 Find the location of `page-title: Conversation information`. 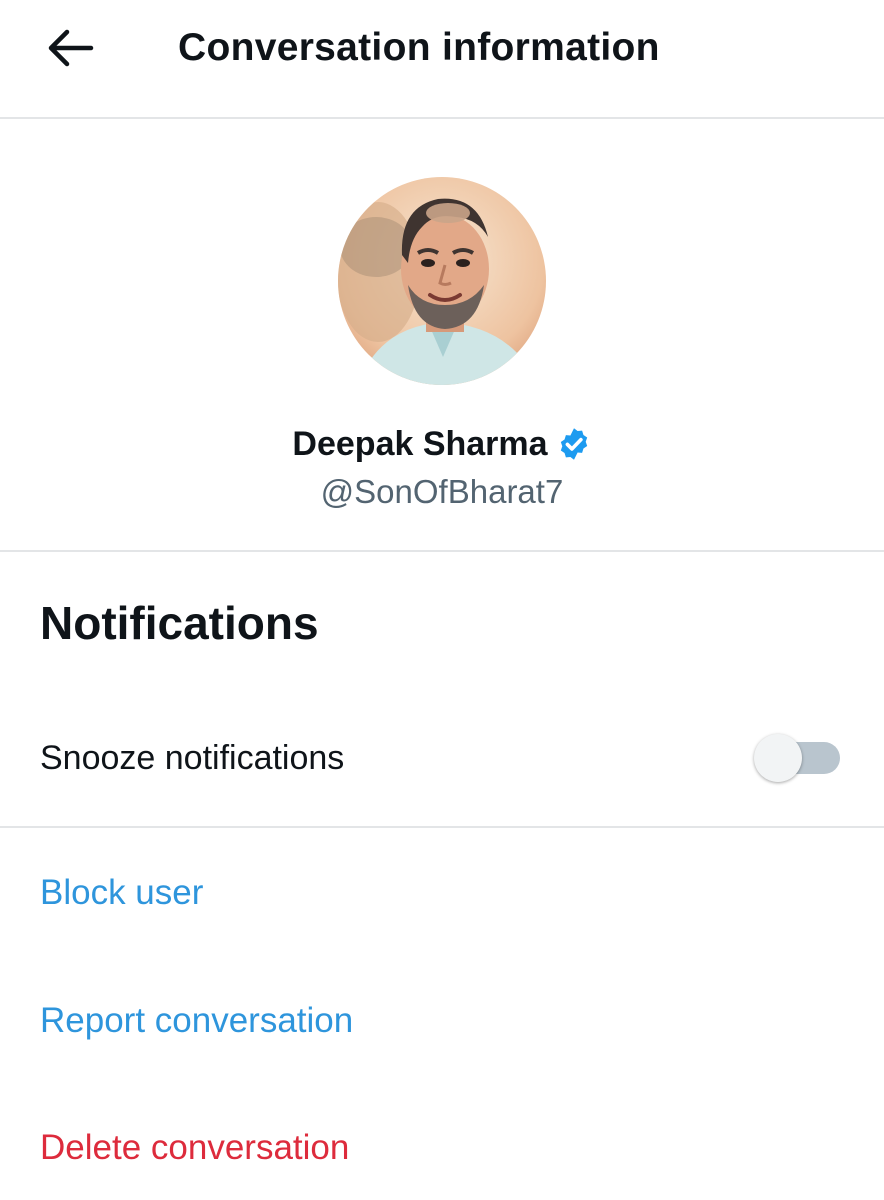

page-title: Conversation information is located at coordinates (419, 47).